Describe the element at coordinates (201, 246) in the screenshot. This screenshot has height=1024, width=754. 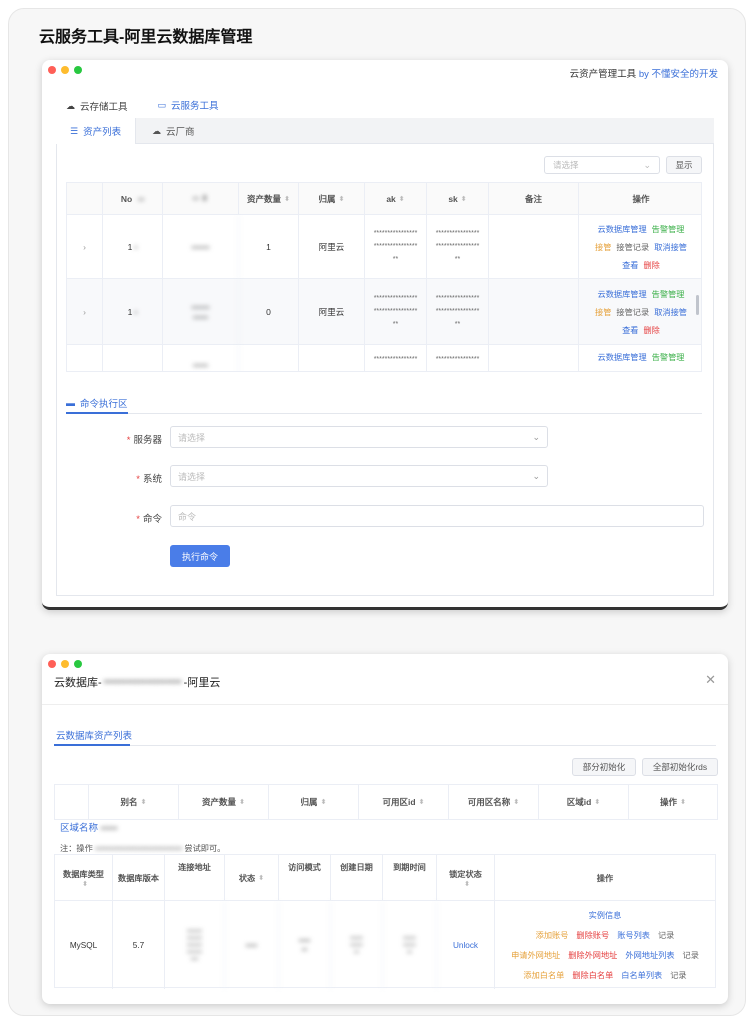
I see `redacted-name: ▪▪▪▪▪▪` at that location.